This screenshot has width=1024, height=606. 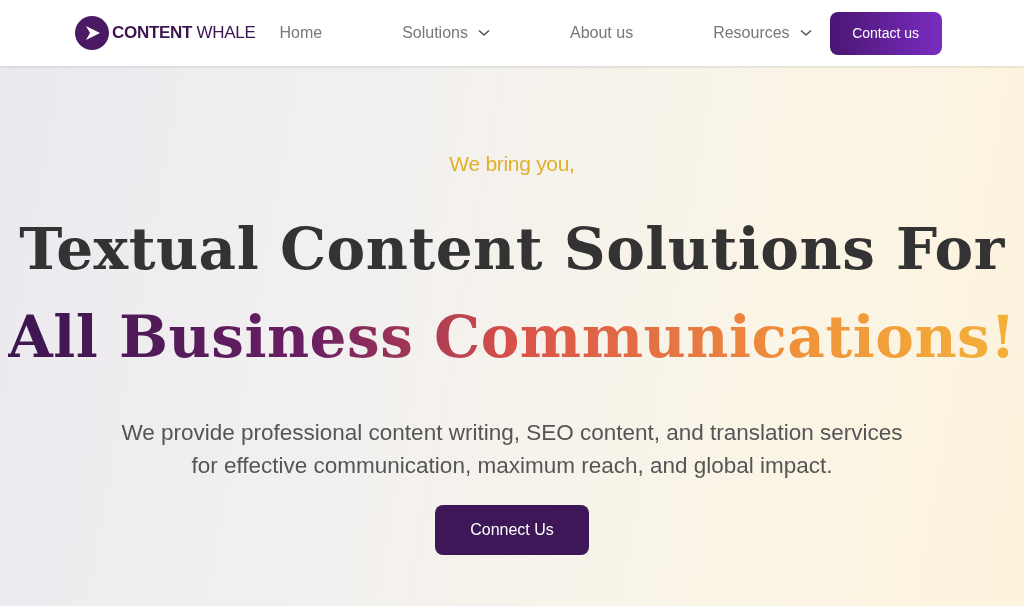 I want to click on logo: CONTENT WHALE, so click(x=165, y=33).